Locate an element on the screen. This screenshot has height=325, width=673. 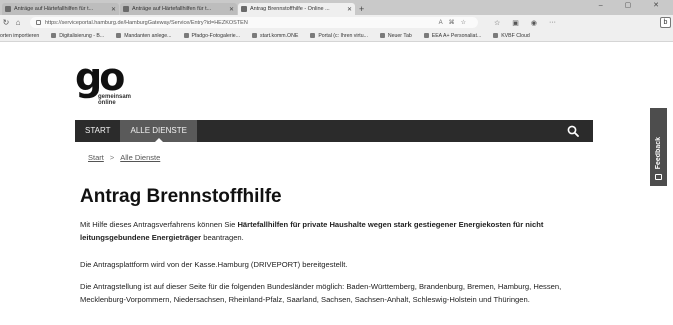
favorites-item-label: KVBF Cloud is located at coordinates (515, 35).